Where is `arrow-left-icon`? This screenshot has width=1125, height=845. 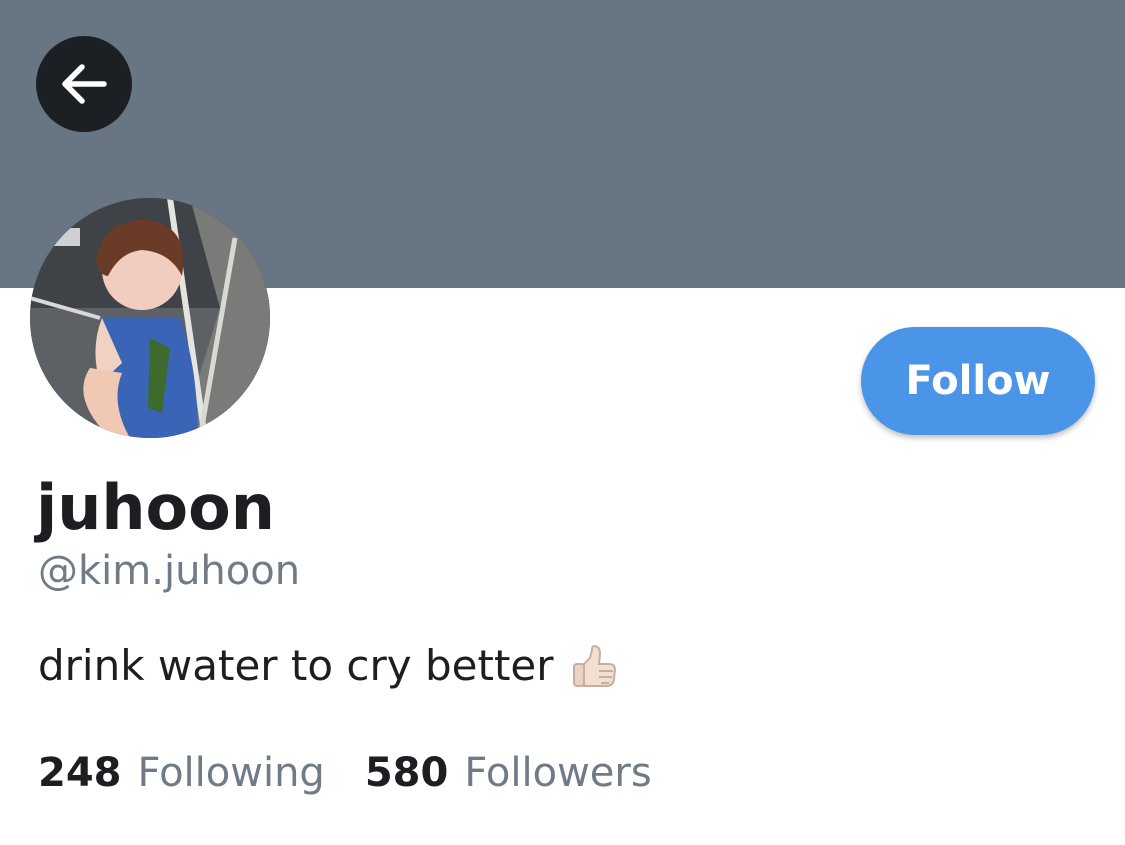
arrow-left-icon is located at coordinates (84, 84).